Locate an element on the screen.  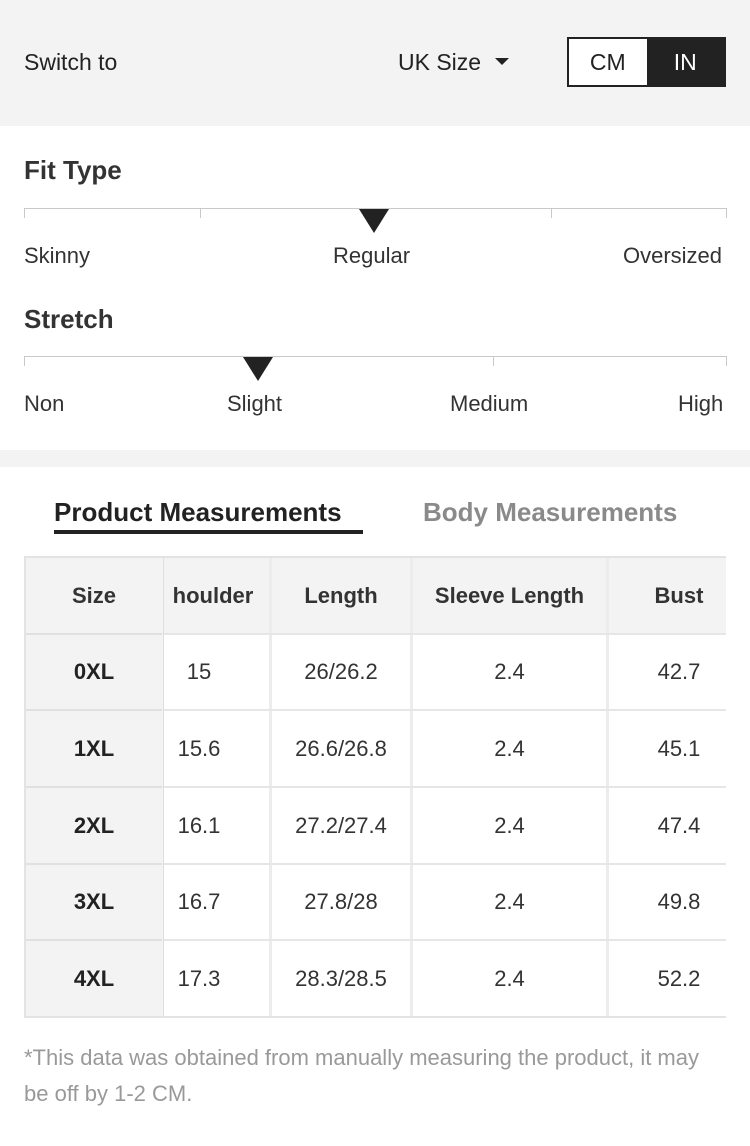
cell-shoulder: 15.6 is located at coordinates (199, 748).